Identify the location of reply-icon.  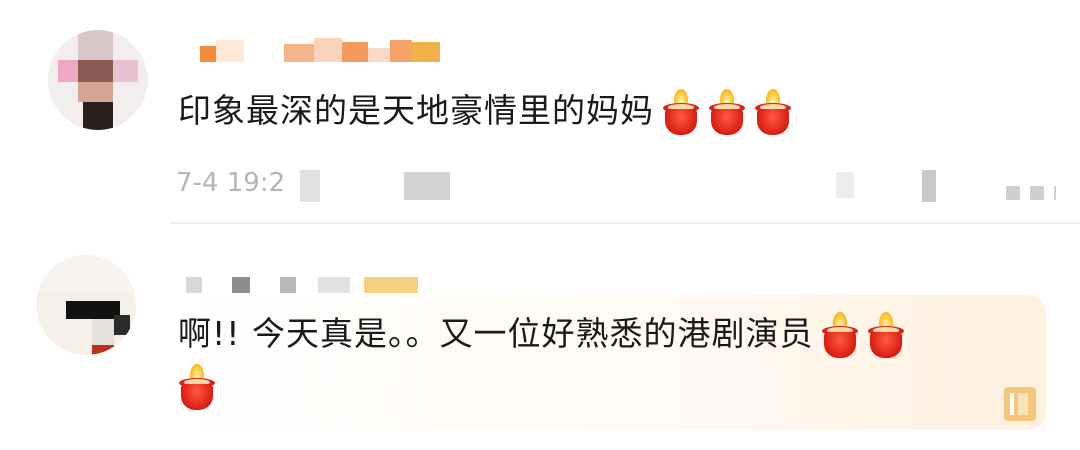
(1020, 404).